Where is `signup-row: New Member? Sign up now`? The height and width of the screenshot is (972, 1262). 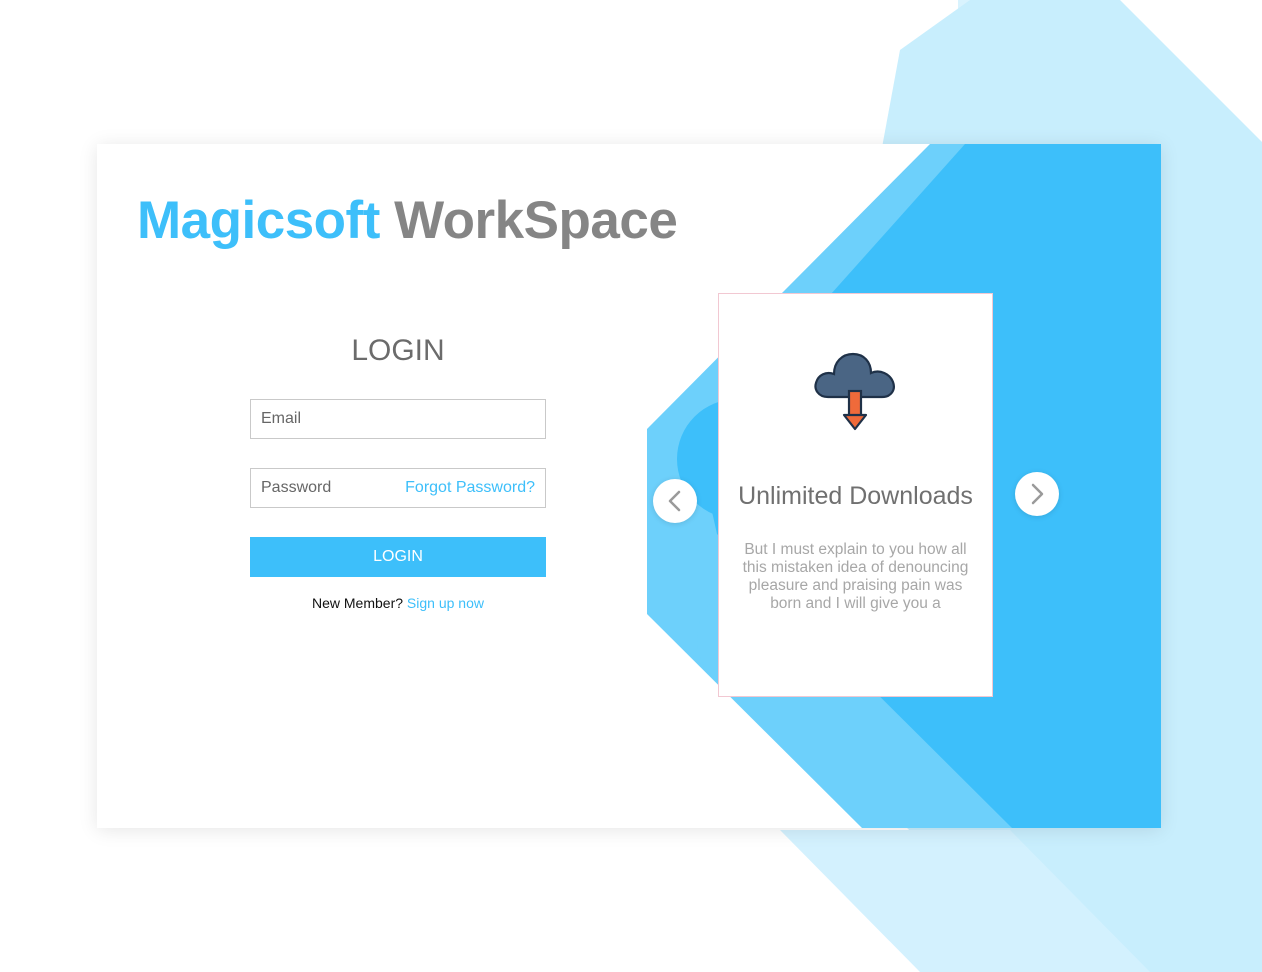
signup-row: New Member? Sign up now is located at coordinates (398, 603).